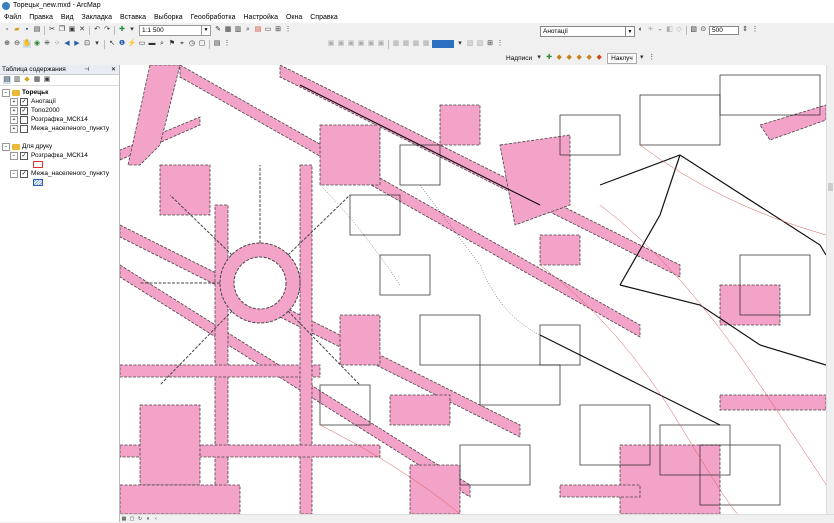  What do you see at coordinates (228, 30) in the screenshot?
I see `table-of-contents-icon: ▦` at bounding box center [228, 30].